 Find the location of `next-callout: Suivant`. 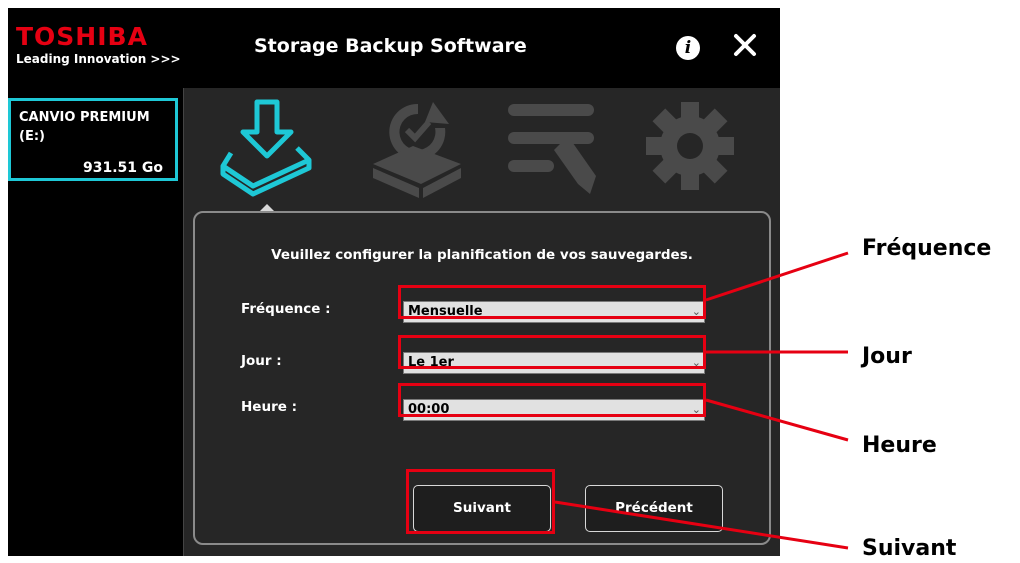

next-callout: Suivant is located at coordinates (909, 548).